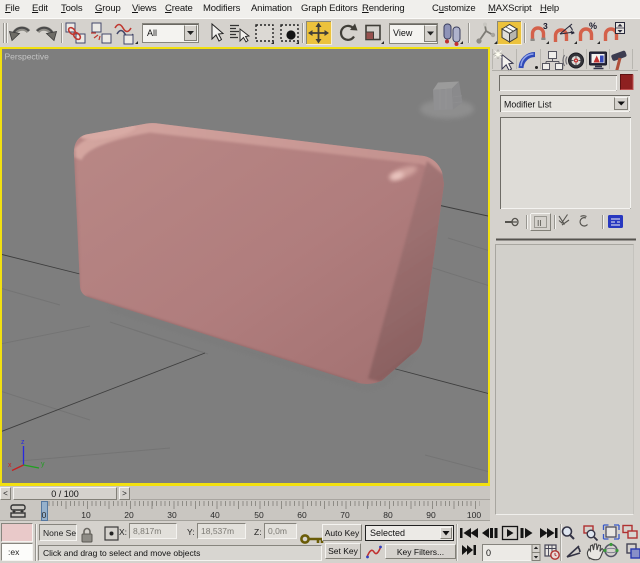 Image resolution: width=640 pixels, height=563 pixels. What do you see at coordinates (27, 57) in the screenshot?
I see `svg-text: Perspective` at bounding box center [27, 57].